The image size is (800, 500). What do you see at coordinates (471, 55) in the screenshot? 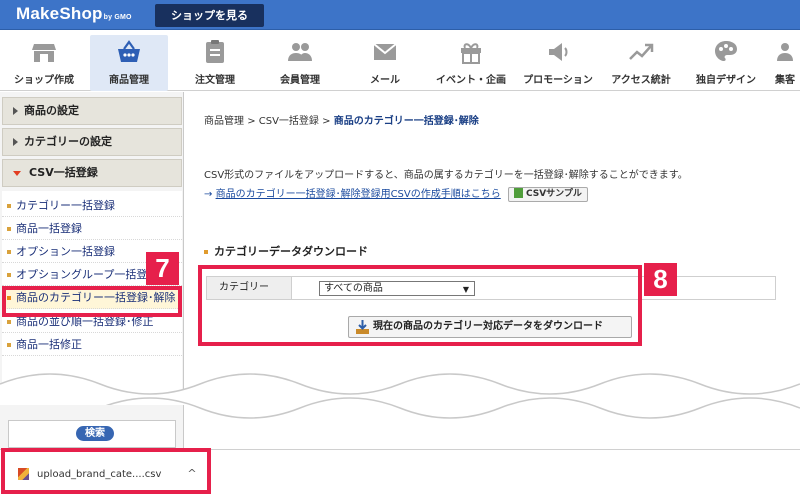
I see `gift-icon` at bounding box center [471, 55].